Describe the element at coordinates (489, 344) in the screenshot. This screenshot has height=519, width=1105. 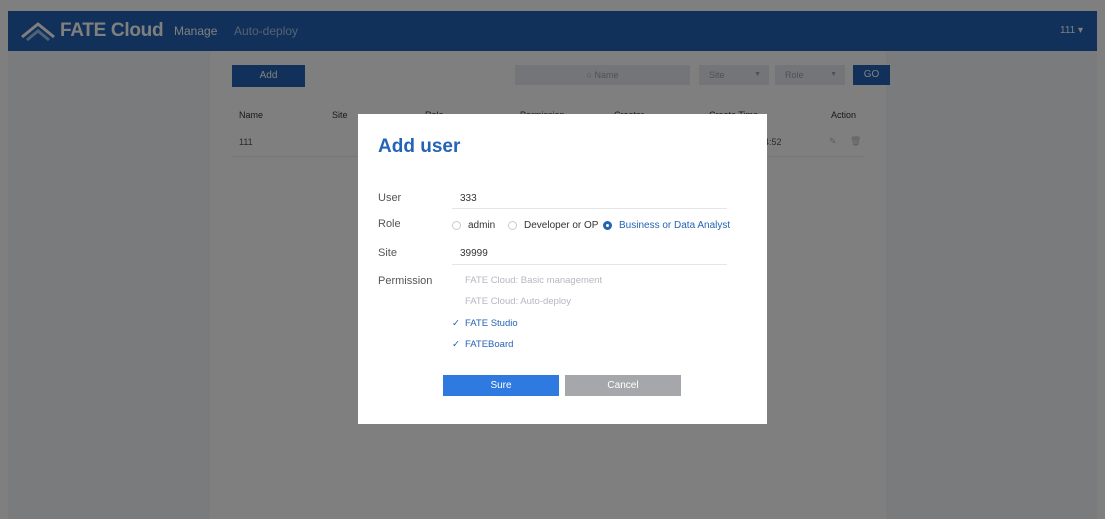
I see `permission-label: FATEBoard` at that location.